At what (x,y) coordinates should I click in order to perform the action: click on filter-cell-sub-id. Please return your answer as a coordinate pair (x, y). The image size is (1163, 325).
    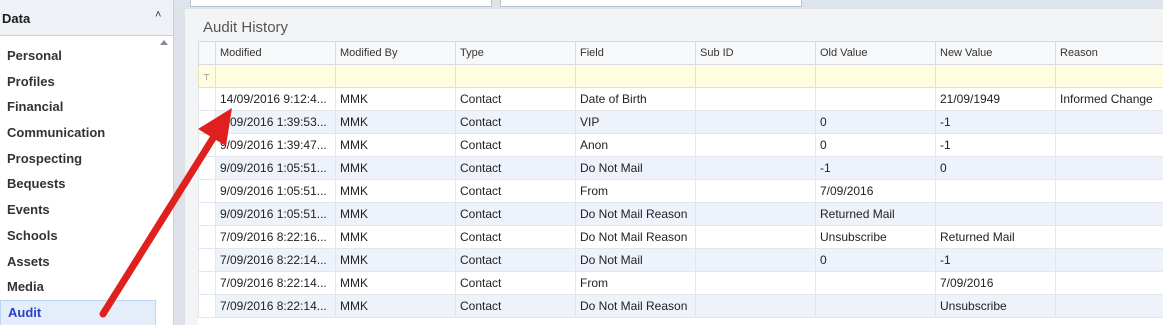
    Looking at the image, I should click on (755, 76).